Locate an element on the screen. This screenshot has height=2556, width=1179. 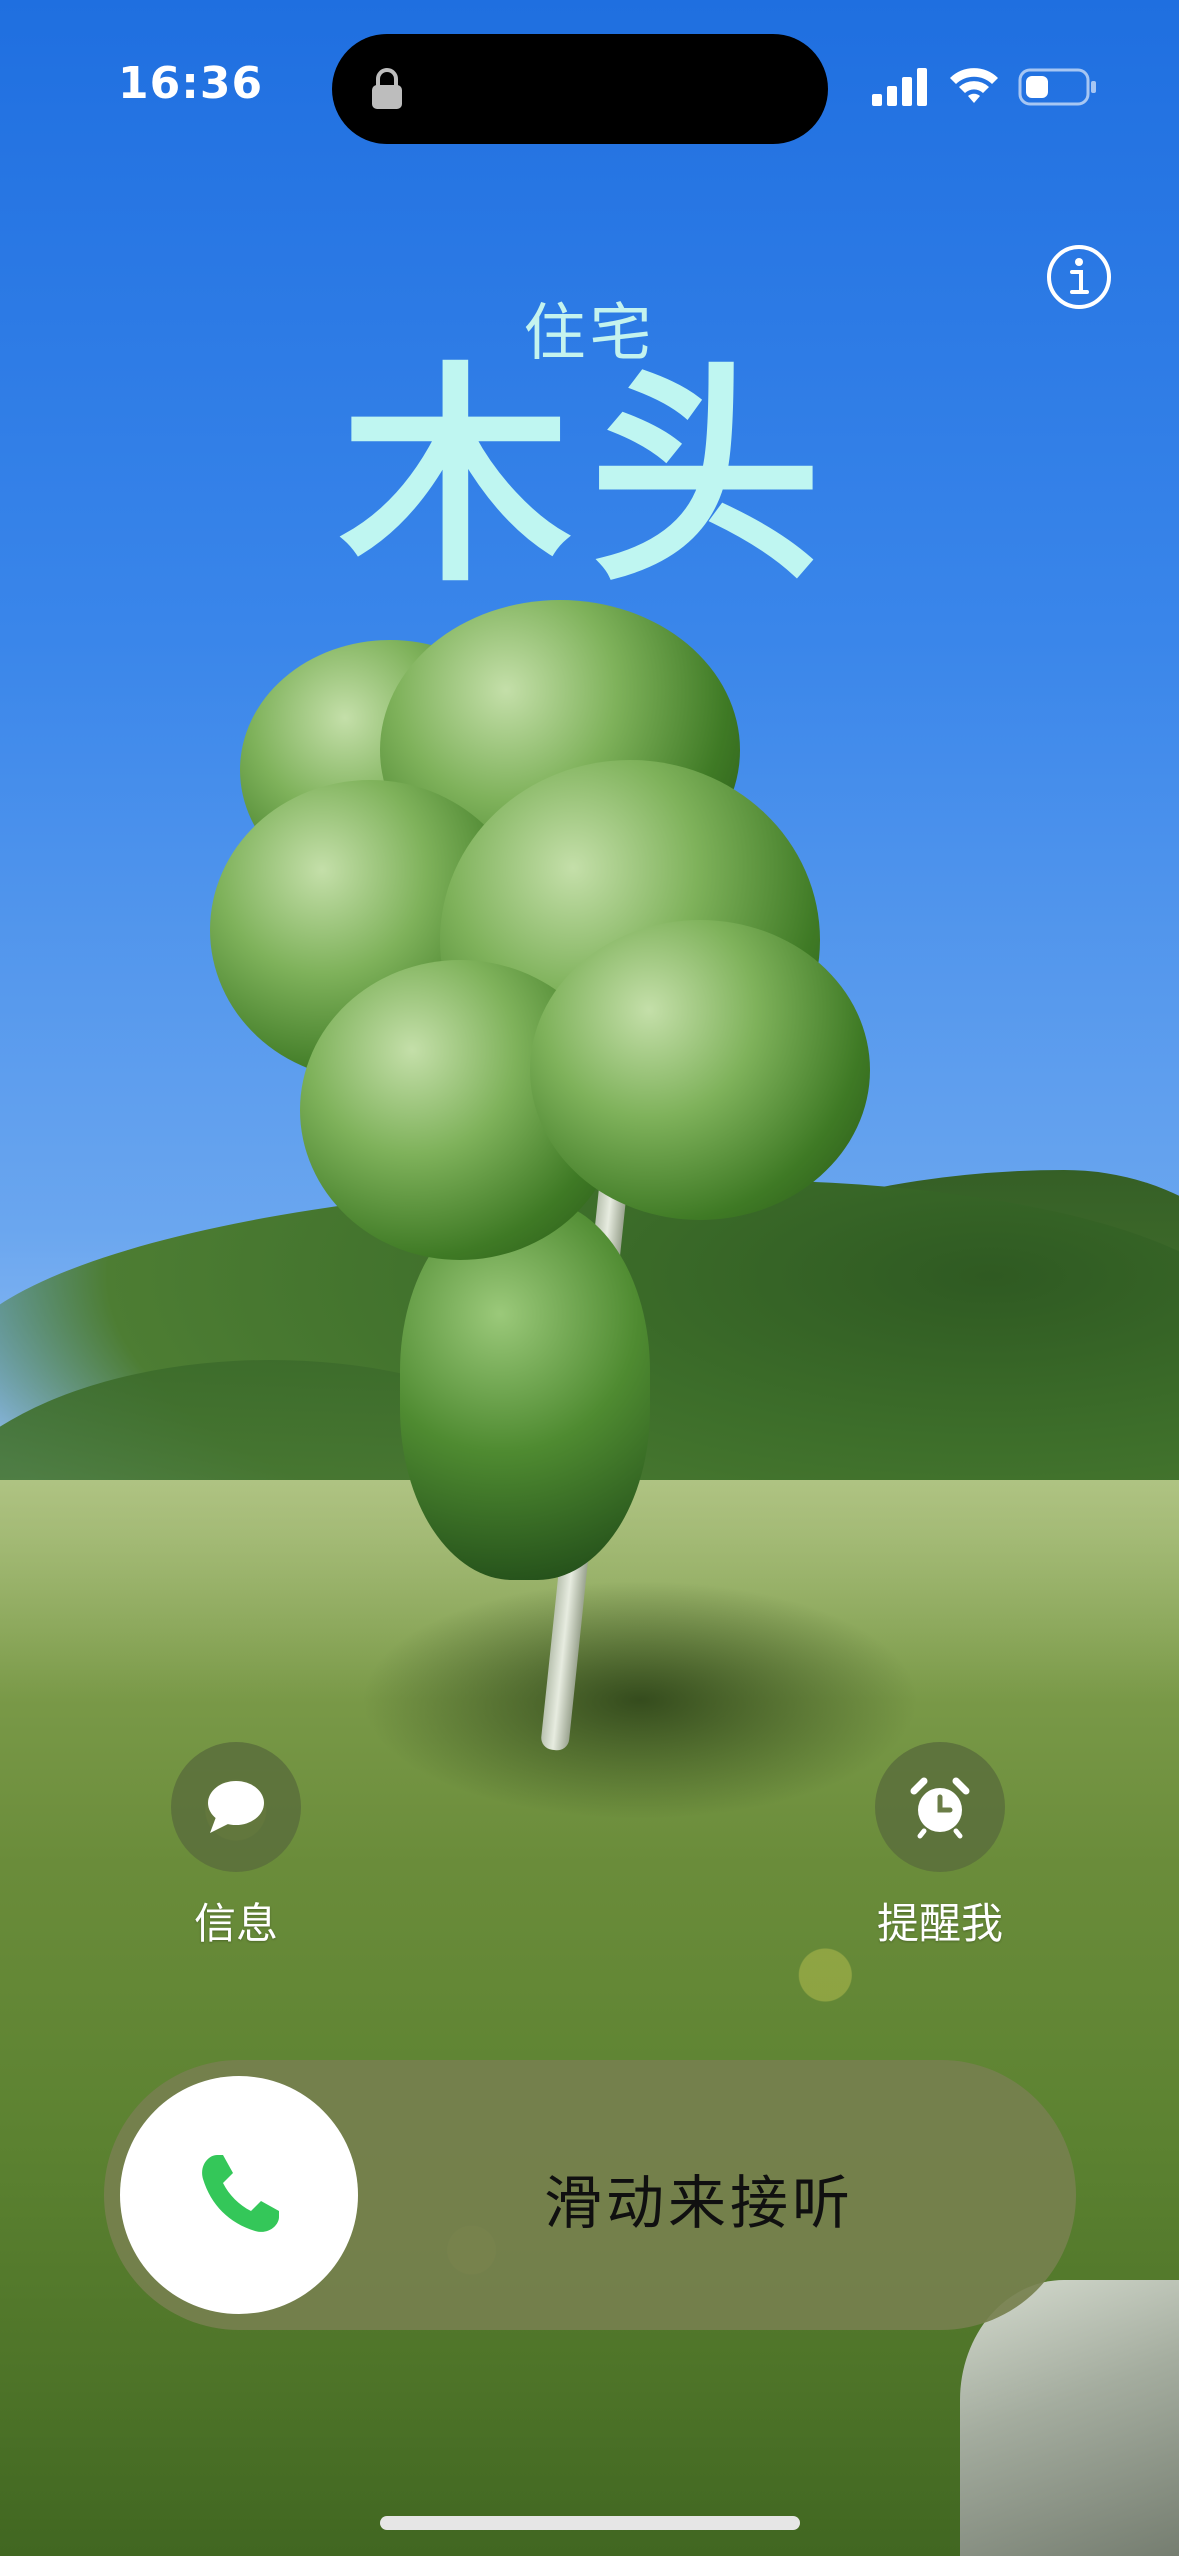
alarm-clock-icon is located at coordinates (940, 1808).